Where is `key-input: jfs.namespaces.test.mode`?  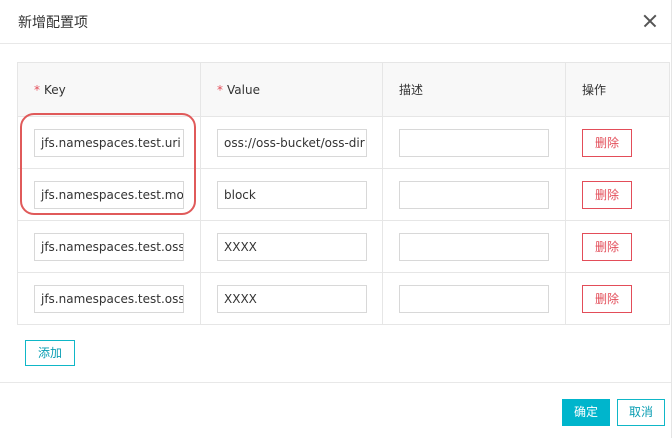
key-input: jfs.namespaces.test.mode is located at coordinates (109, 194).